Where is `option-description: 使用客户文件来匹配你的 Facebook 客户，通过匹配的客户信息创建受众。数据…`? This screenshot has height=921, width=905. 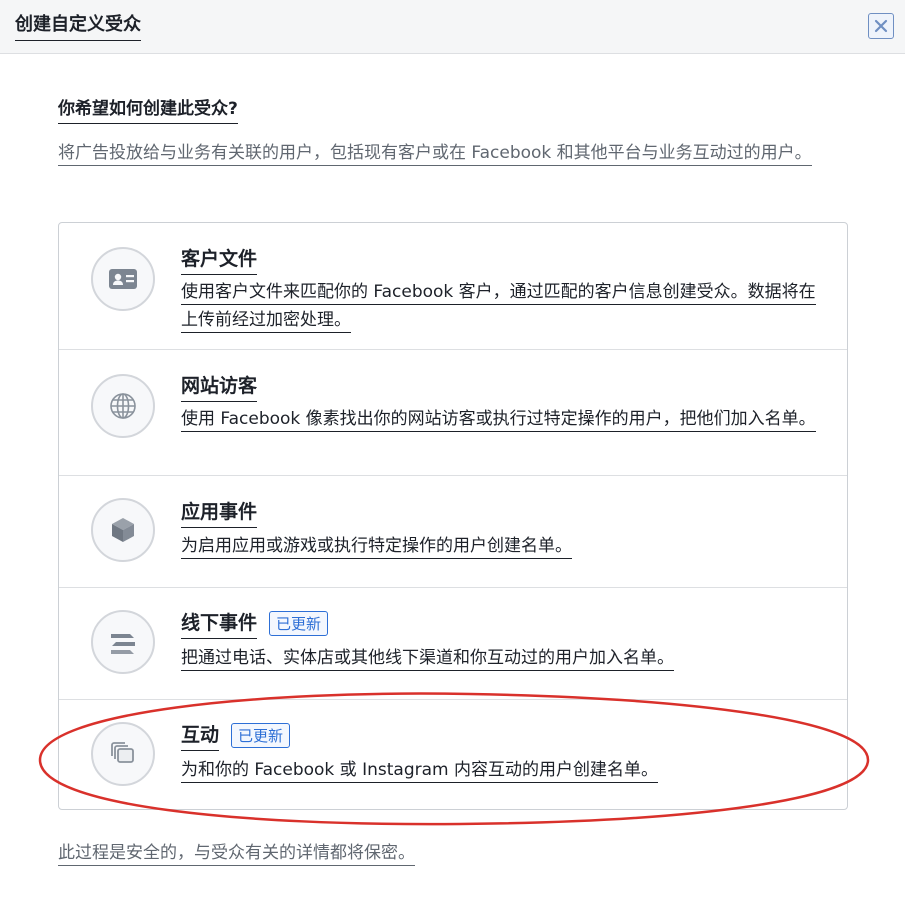
option-description: 使用客户文件来匹配你的 Facebook 客户，通过匹配的客户信息创建受众。数据… is located at coordinates (501, 306).